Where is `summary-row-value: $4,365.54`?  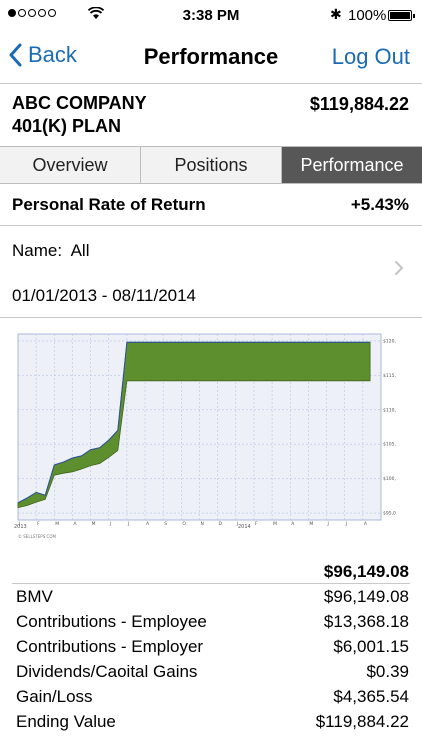
summary-row-value: $4,365.54 is located at coordinates (371, 696).